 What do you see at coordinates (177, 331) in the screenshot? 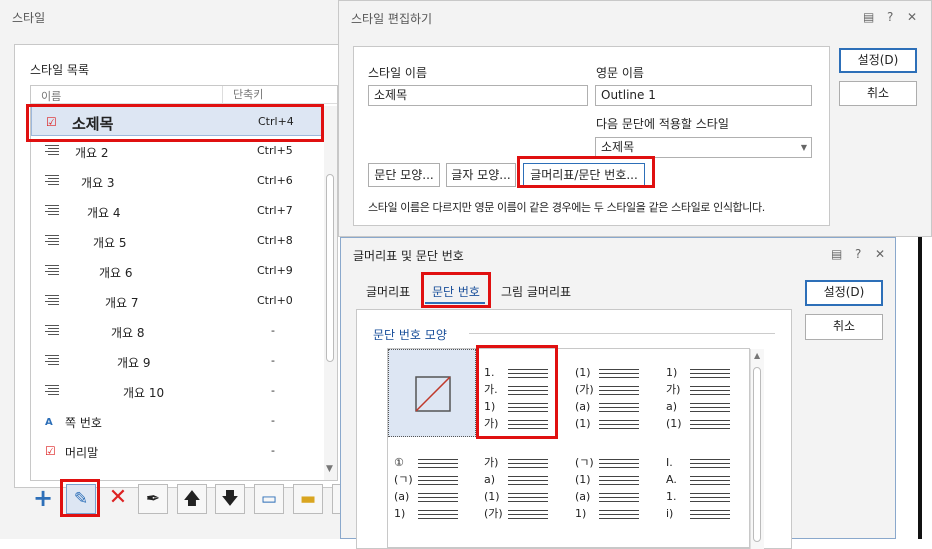
I see `style-row: 개요 8 -` at bounding box center [177, 331].